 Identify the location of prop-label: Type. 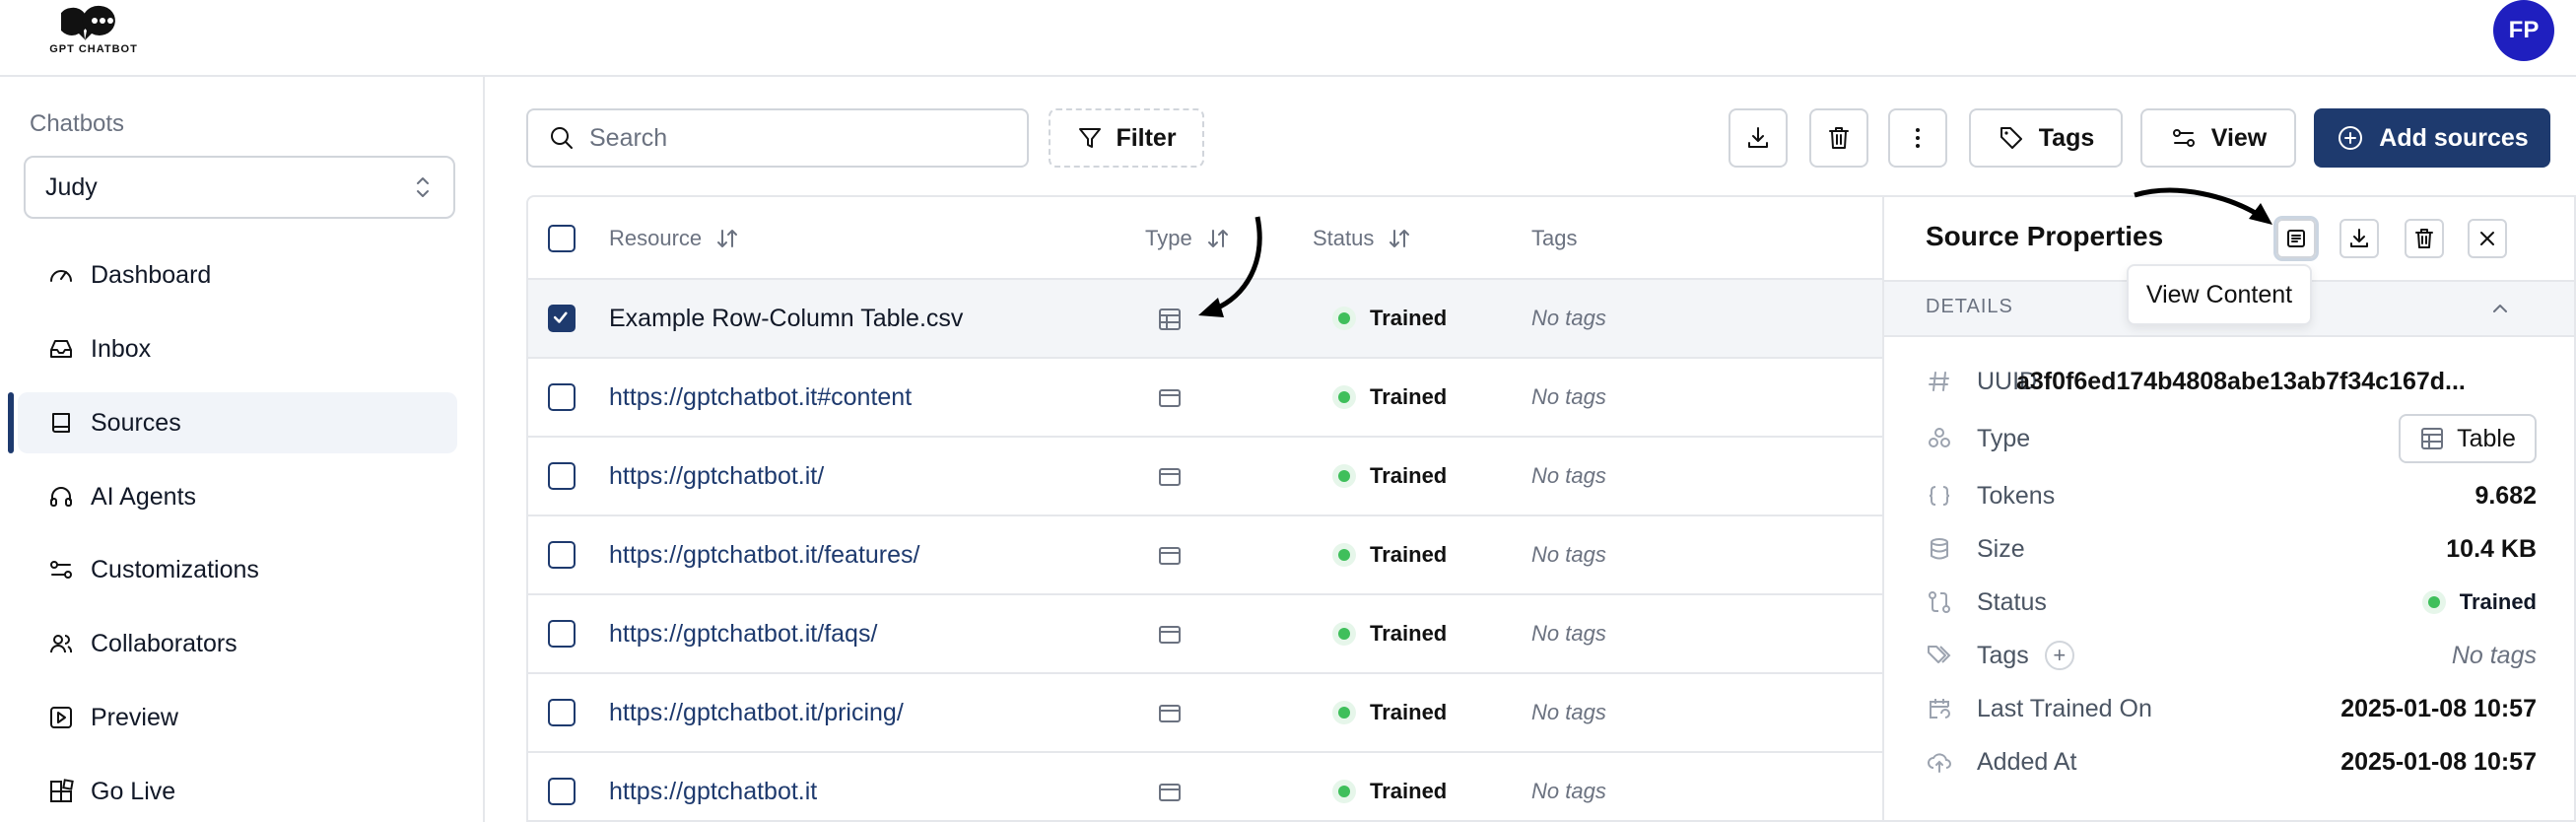
(2004, 438).